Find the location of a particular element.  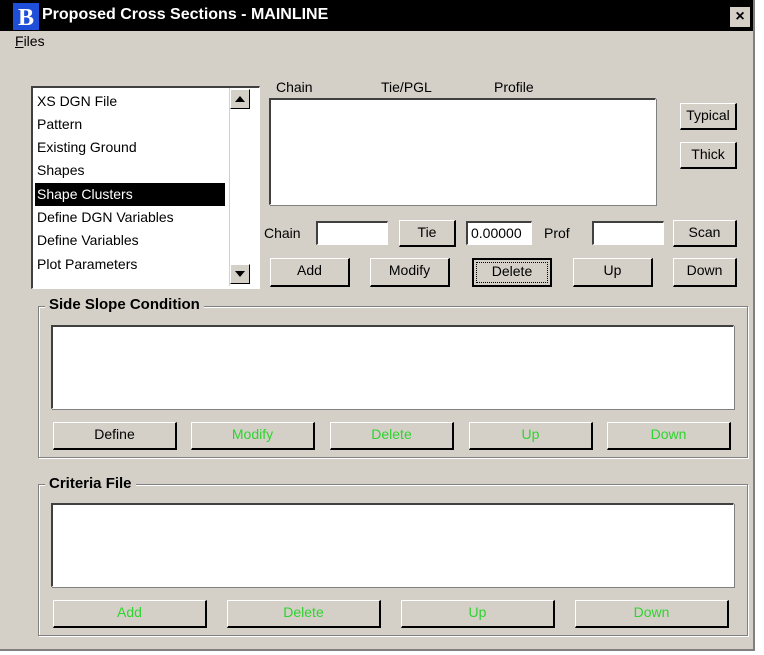

tie-button: Tie is located at coordinates (427, 233).